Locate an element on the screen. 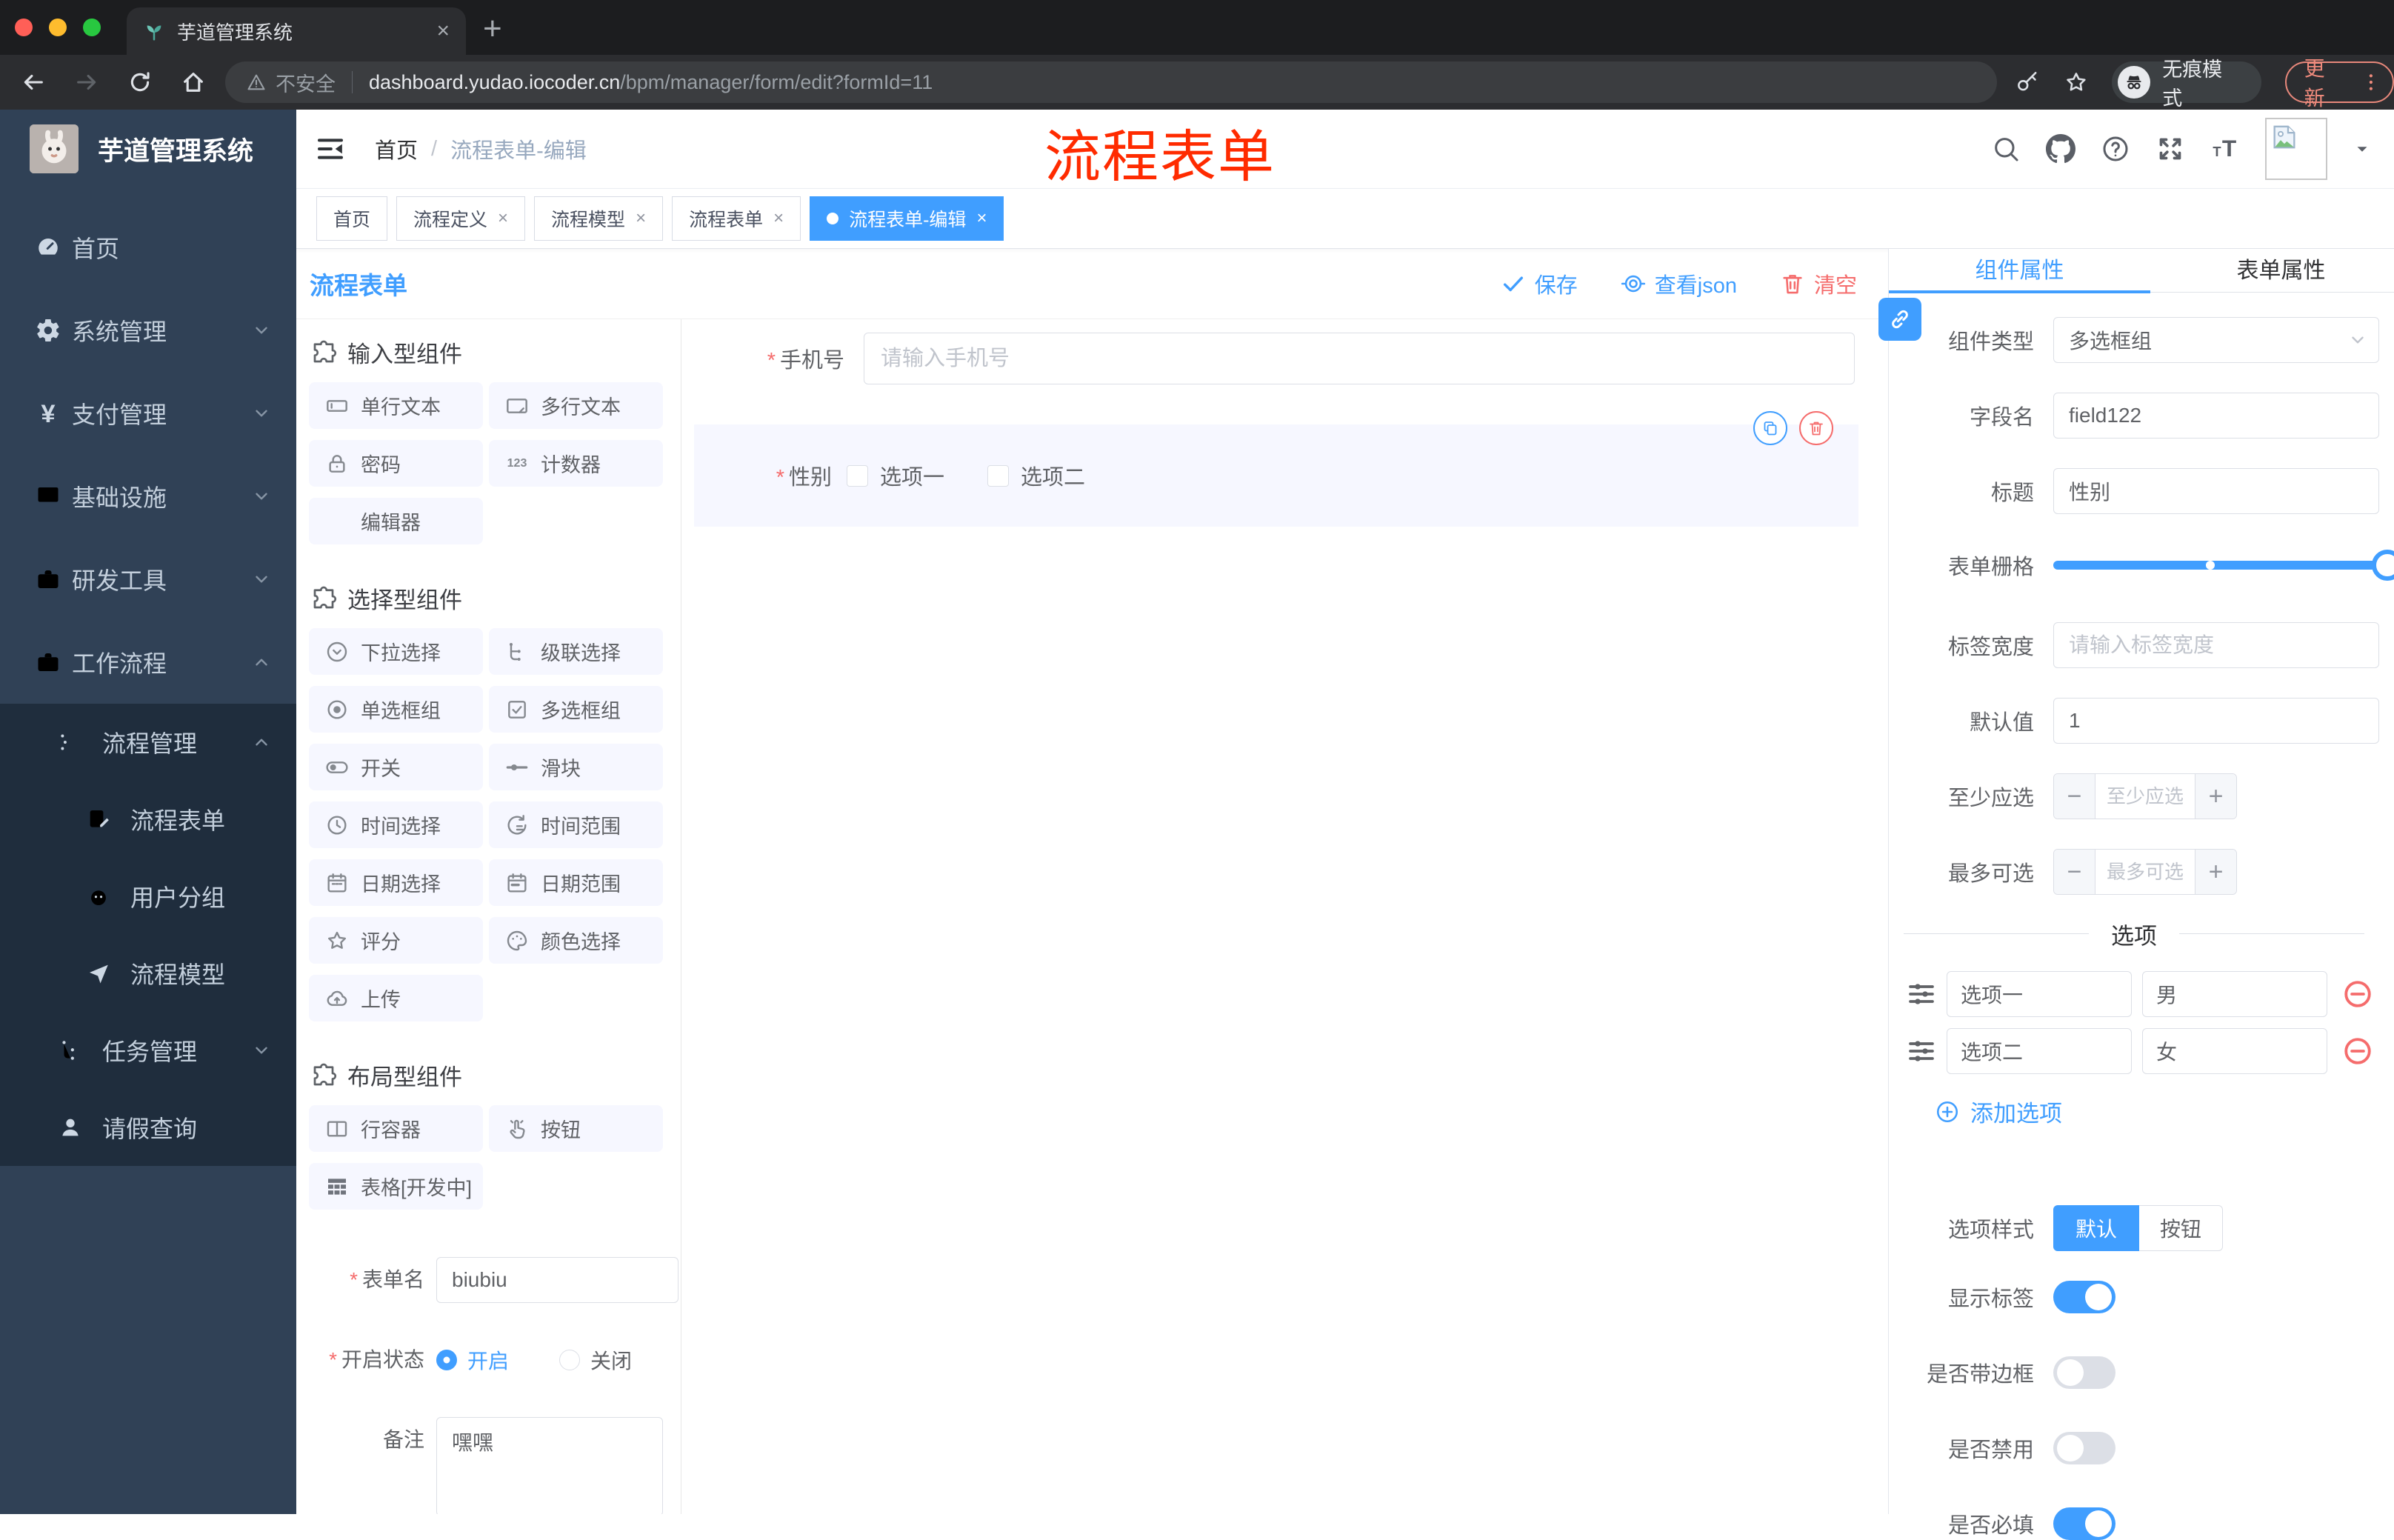 This screenshot has height=1540, width=2394. component-chip-radio-group: 单选框组 is located at coordinates (396, 709).